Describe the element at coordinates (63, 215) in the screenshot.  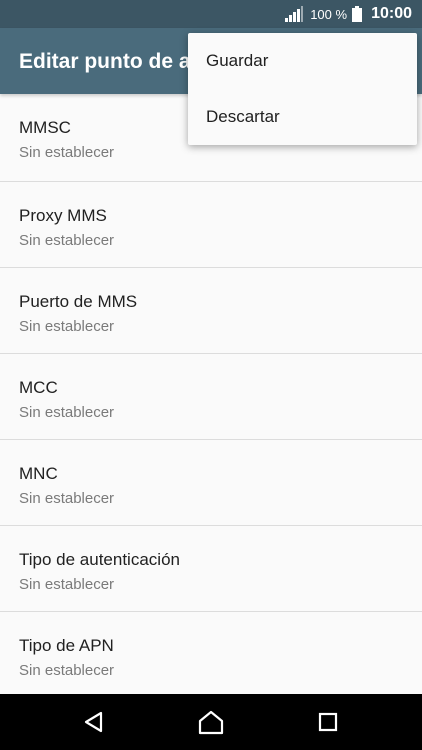
I see `setting-title: Proxy MMS` at that location.